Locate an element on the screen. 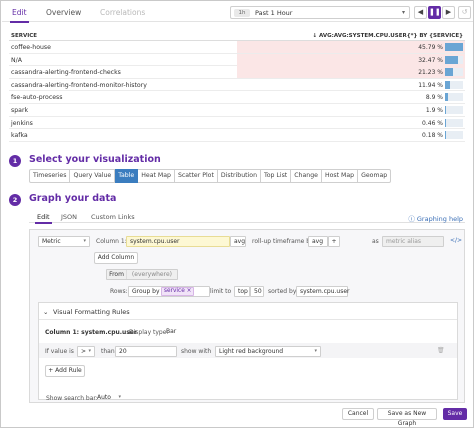  table-row: coffee-house 45.79 % is located at coordinates (237, 47).